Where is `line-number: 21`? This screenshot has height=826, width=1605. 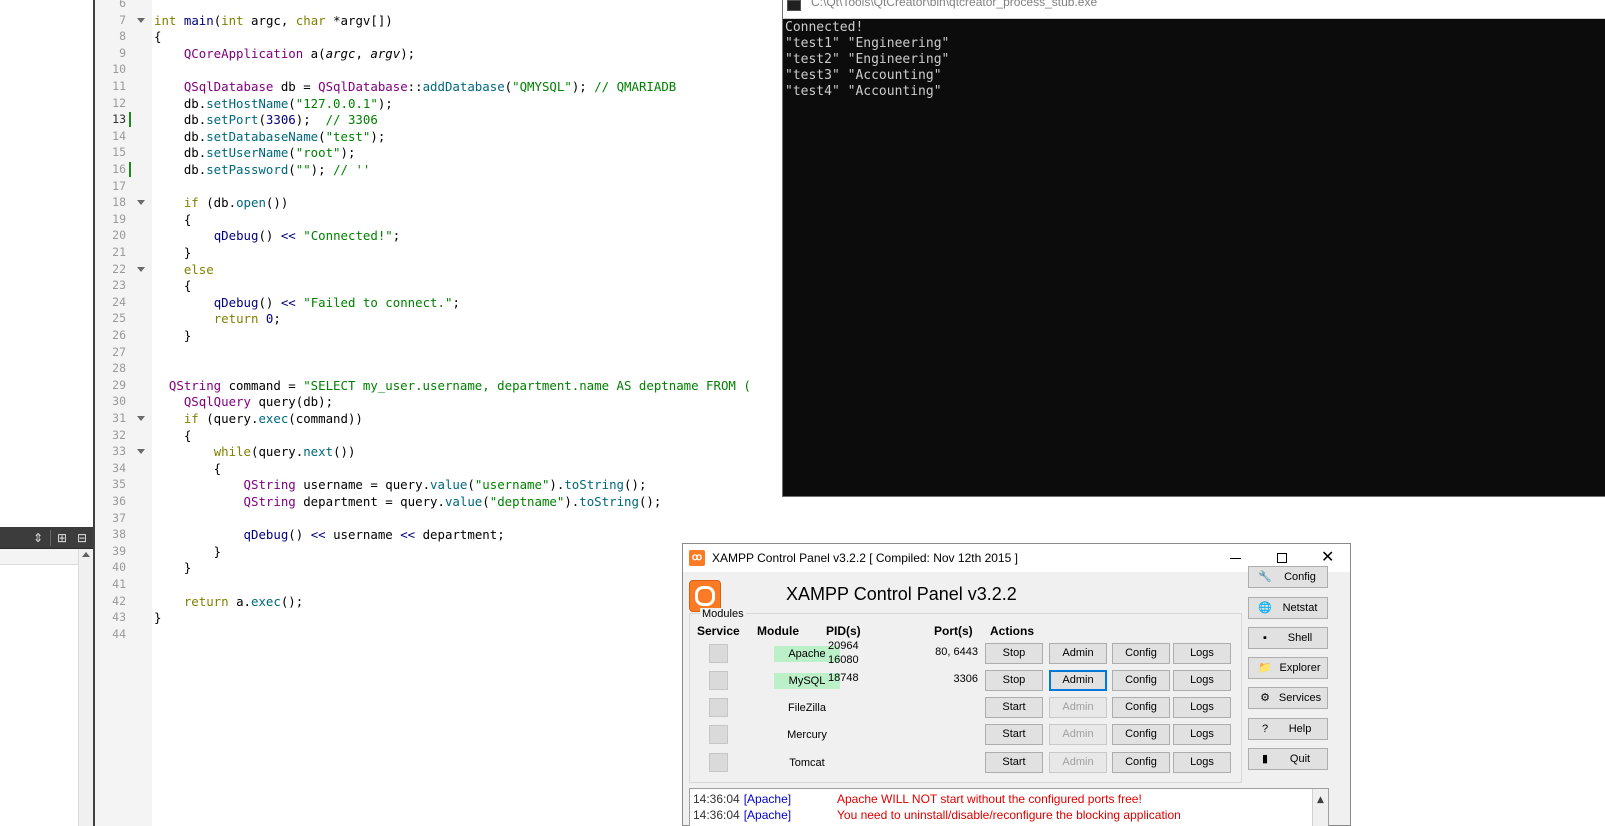
line-number: 21 is located at coordinates (119, 252).